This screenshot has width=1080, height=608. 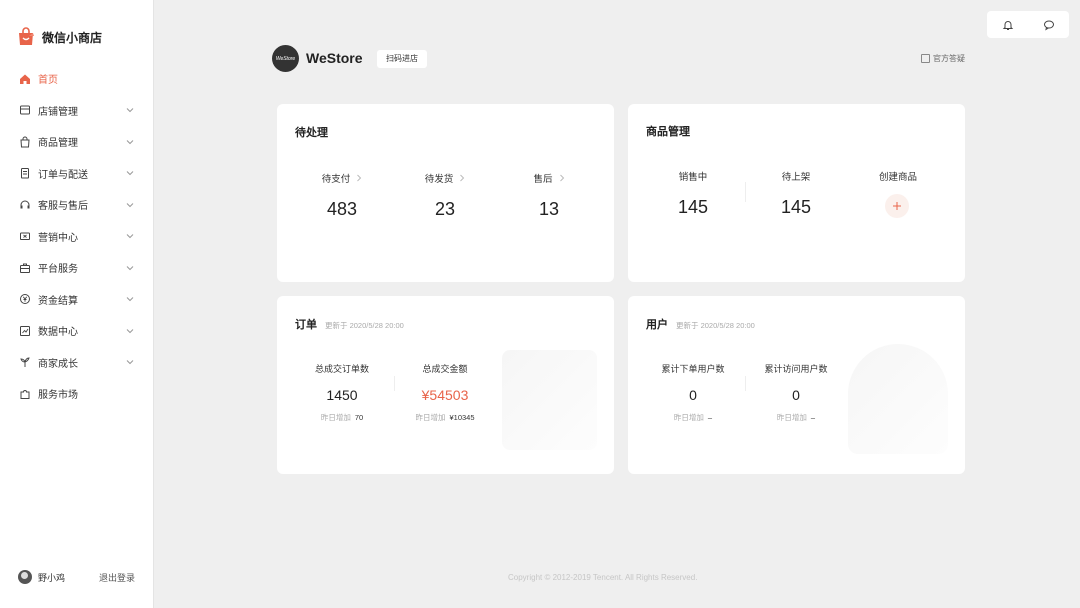 What do you see at coordinates (715, 325) in the screenshot?
I see `users-updated-time: 更新于 2020/5/28 20:00` at bounding box center [715, 325].